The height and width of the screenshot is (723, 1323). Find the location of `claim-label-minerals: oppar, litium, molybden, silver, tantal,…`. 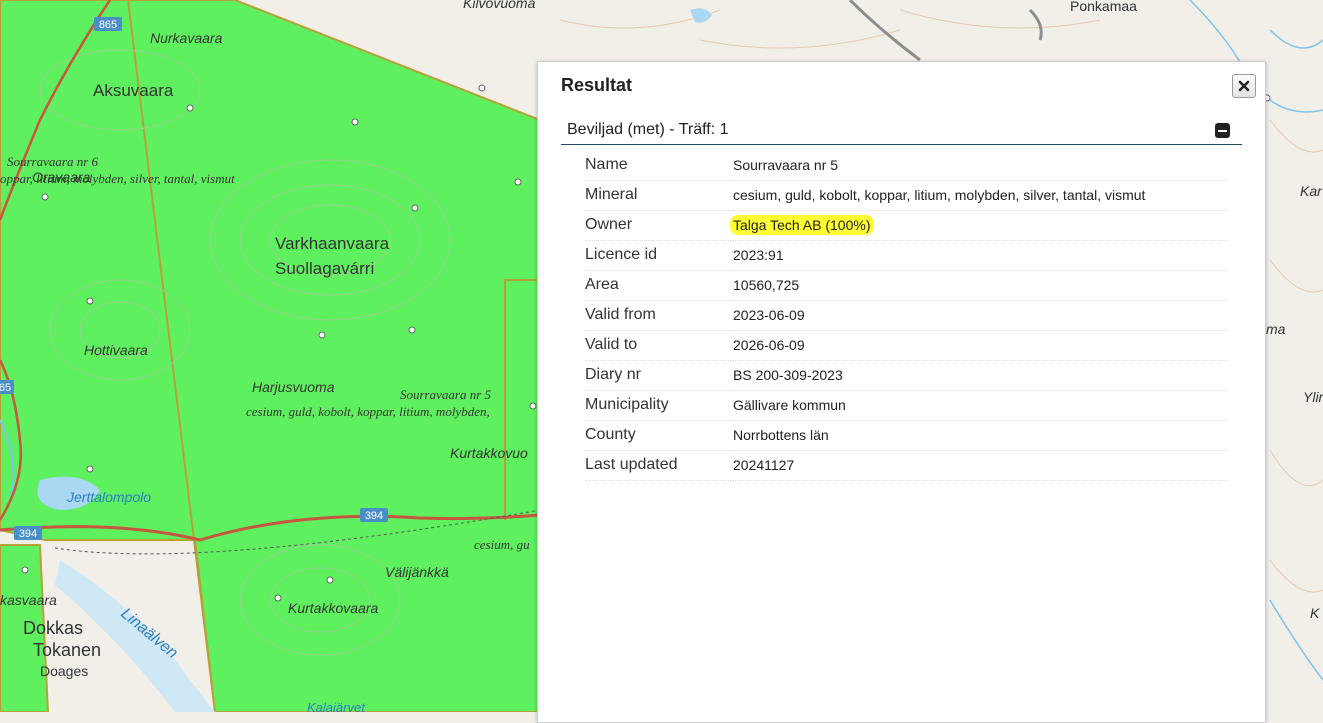

claim-label-minerals: oppar, litium, molybden, silver, tantal,… is located at coordinates (117, 178).